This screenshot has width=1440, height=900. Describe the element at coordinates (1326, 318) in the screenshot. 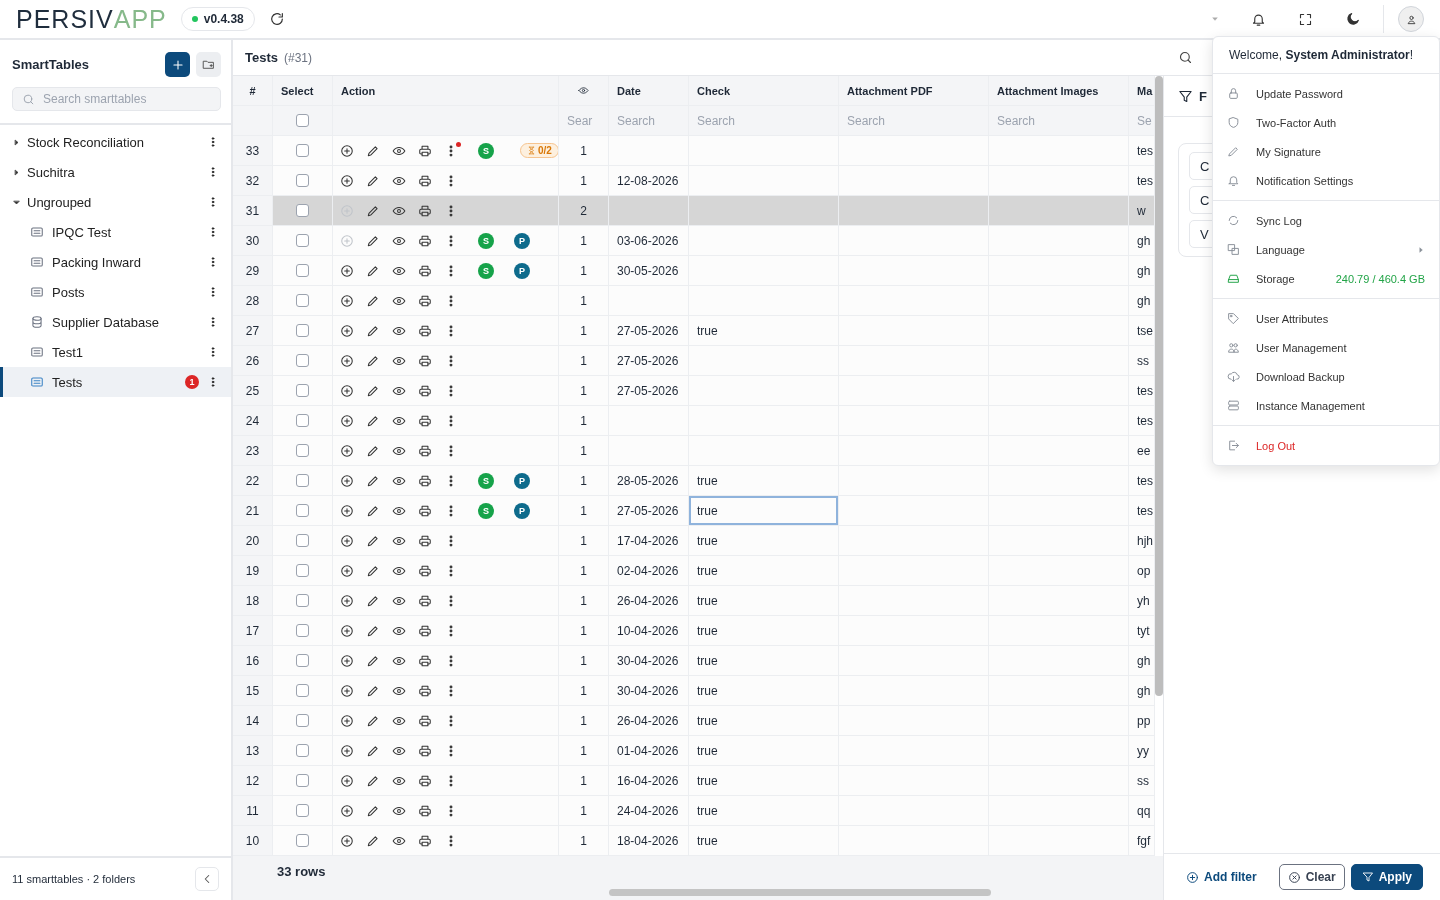

I see `menu-item: User Attributes` at that location.